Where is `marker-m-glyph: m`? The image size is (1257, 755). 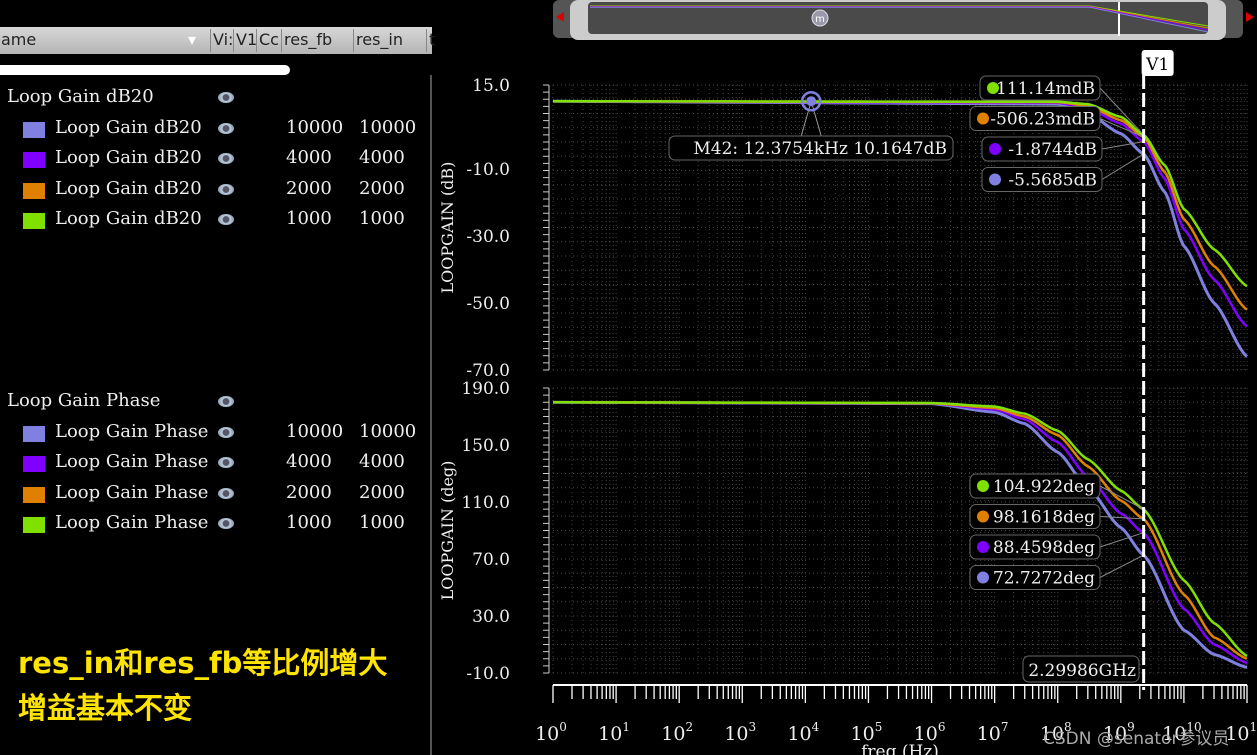 marker-m-glyph: m is located at coordinates (820, 19).